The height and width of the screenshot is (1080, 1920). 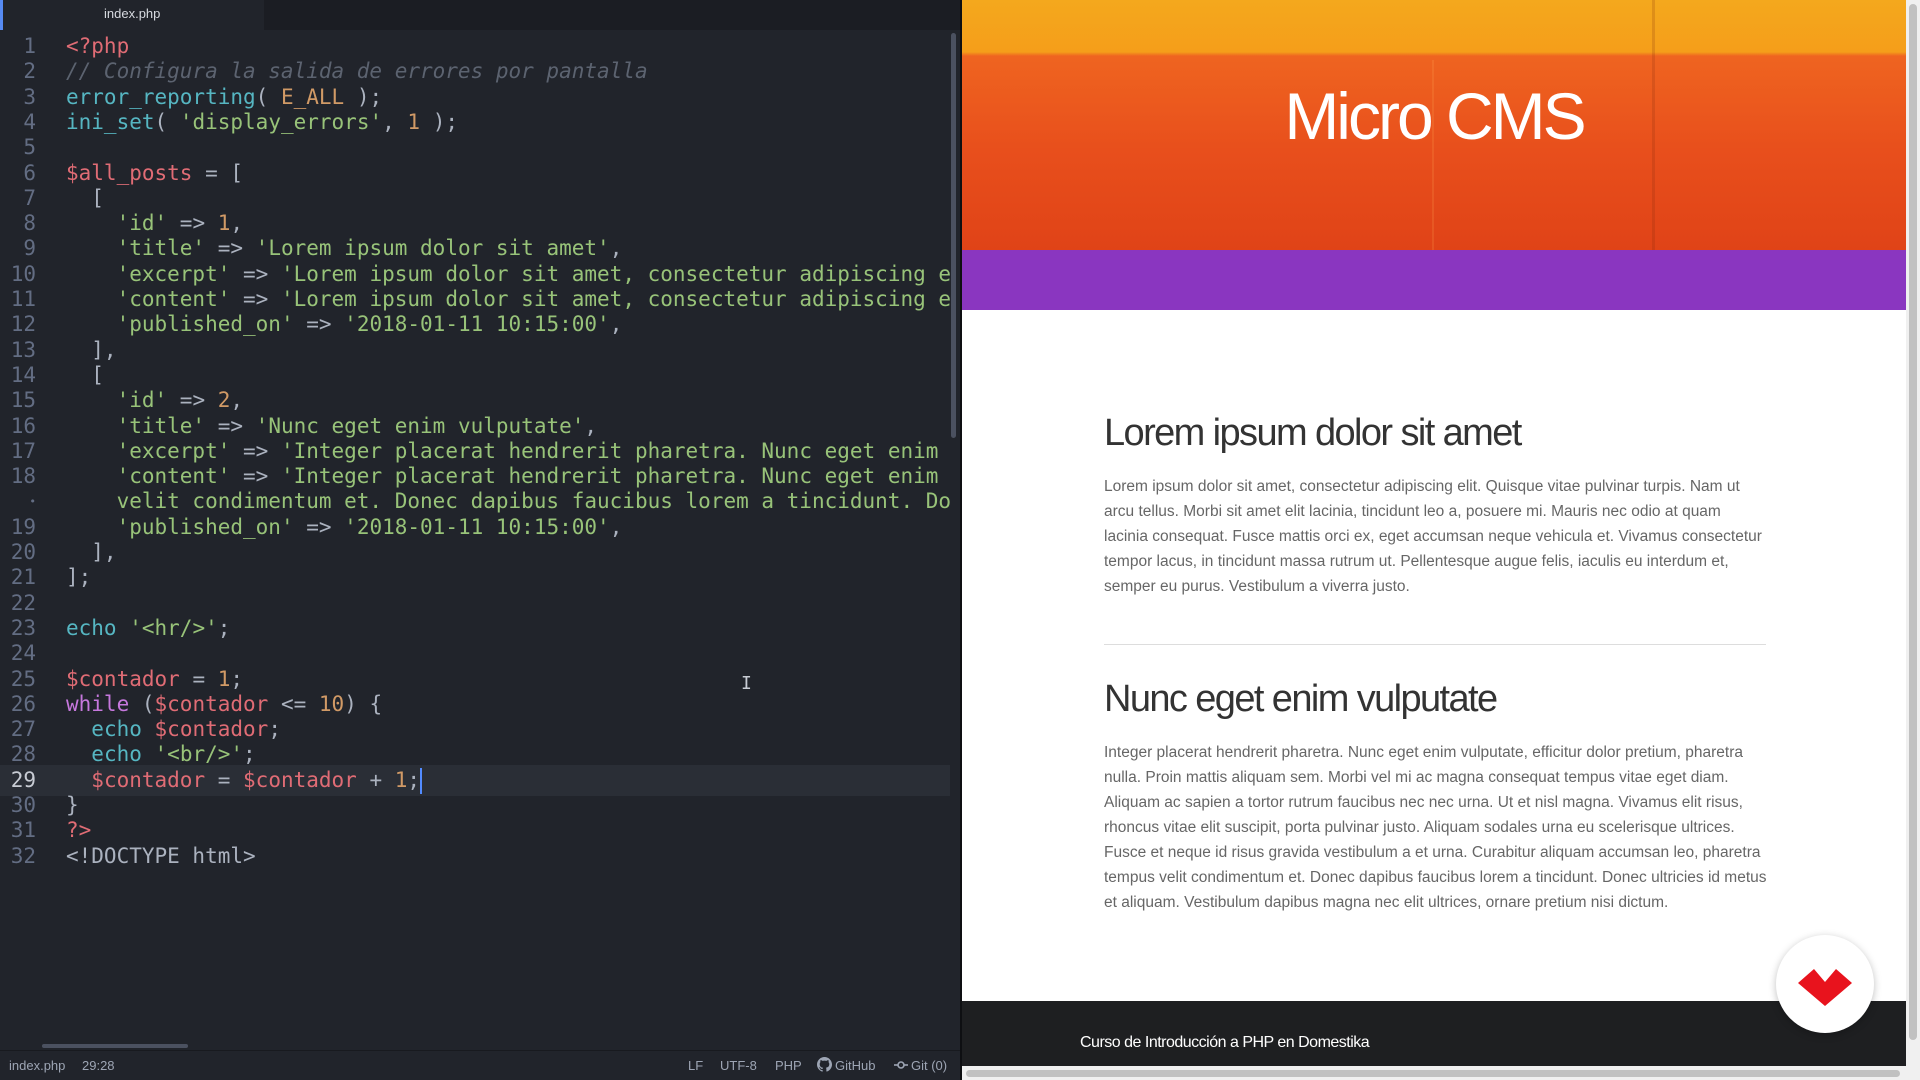 I want to click on status-grammar: PHP, so click(x=788, y=1065).